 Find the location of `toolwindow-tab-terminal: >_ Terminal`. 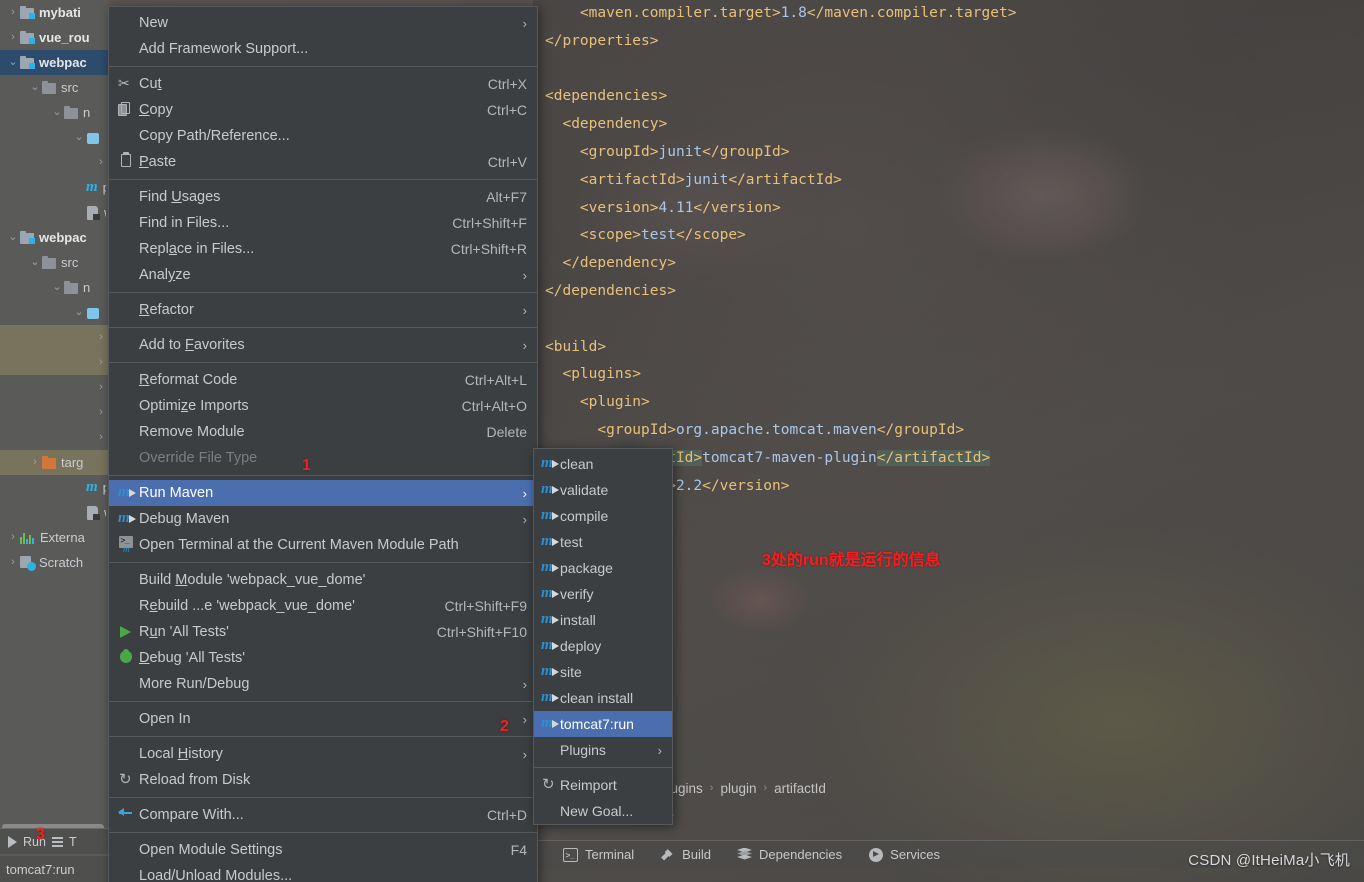

toolwindow-tab-terminal: >_ Terminal is located at coordinates (598, 854).